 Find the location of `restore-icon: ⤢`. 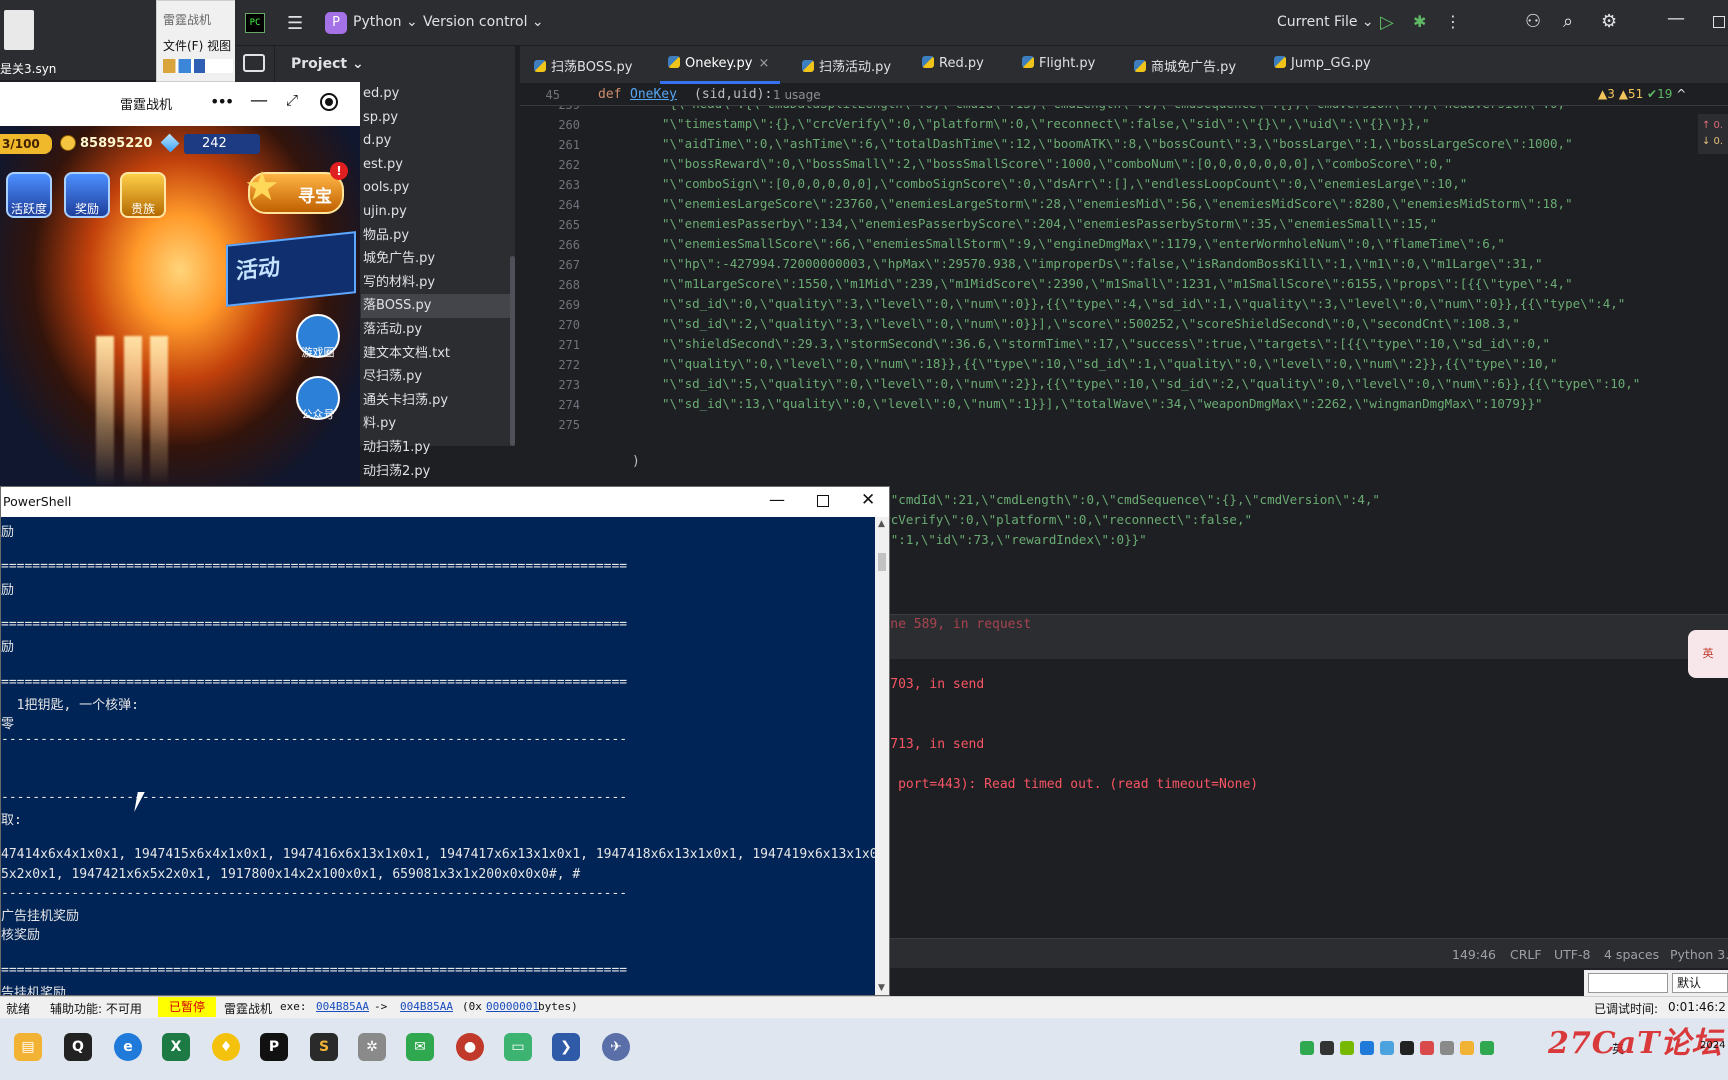

restore-icon: ⤢ is located at coordinates (292, 100).